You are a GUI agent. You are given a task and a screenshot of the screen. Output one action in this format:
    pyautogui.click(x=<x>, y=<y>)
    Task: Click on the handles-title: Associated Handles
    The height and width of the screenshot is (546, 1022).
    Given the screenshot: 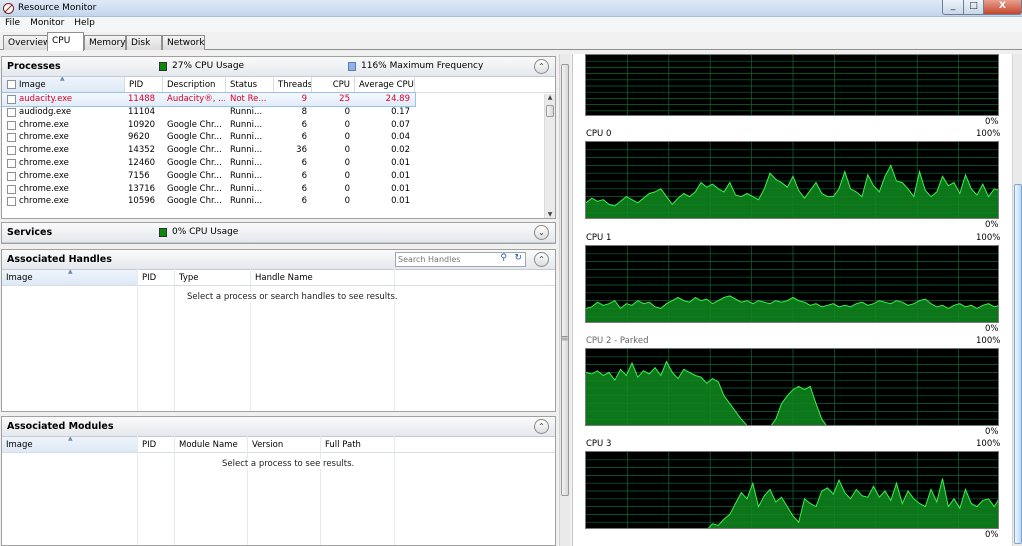 What is the action you would take?
    pyautogui.click(x=59, y=259)
    